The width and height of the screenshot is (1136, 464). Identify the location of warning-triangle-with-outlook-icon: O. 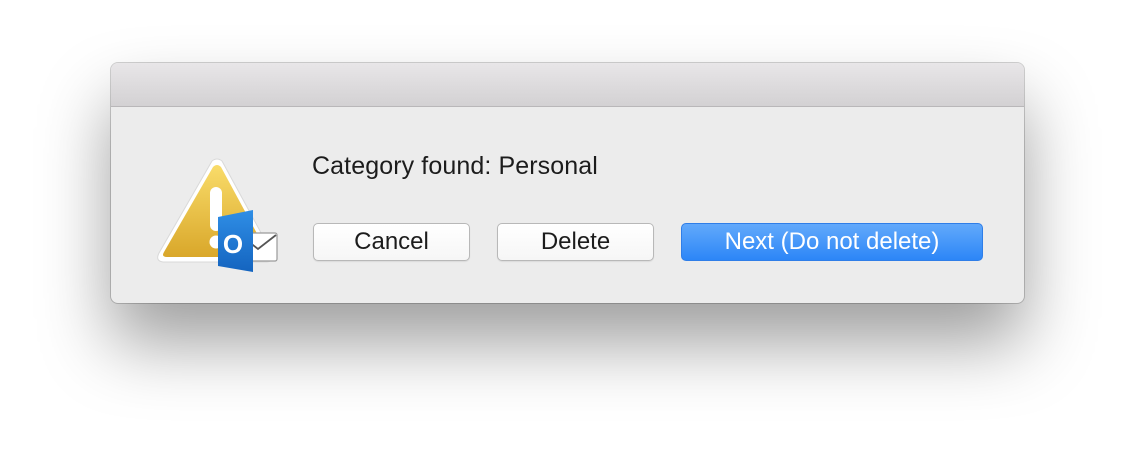
(217, 215).